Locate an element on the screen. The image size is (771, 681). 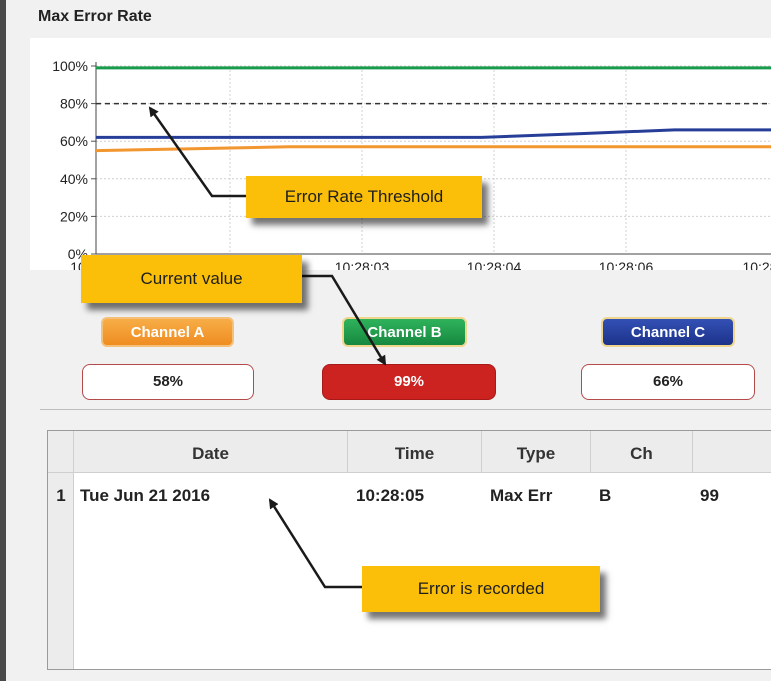
x-tick-label: 10:28:06 is located at coordinates (626, 264).